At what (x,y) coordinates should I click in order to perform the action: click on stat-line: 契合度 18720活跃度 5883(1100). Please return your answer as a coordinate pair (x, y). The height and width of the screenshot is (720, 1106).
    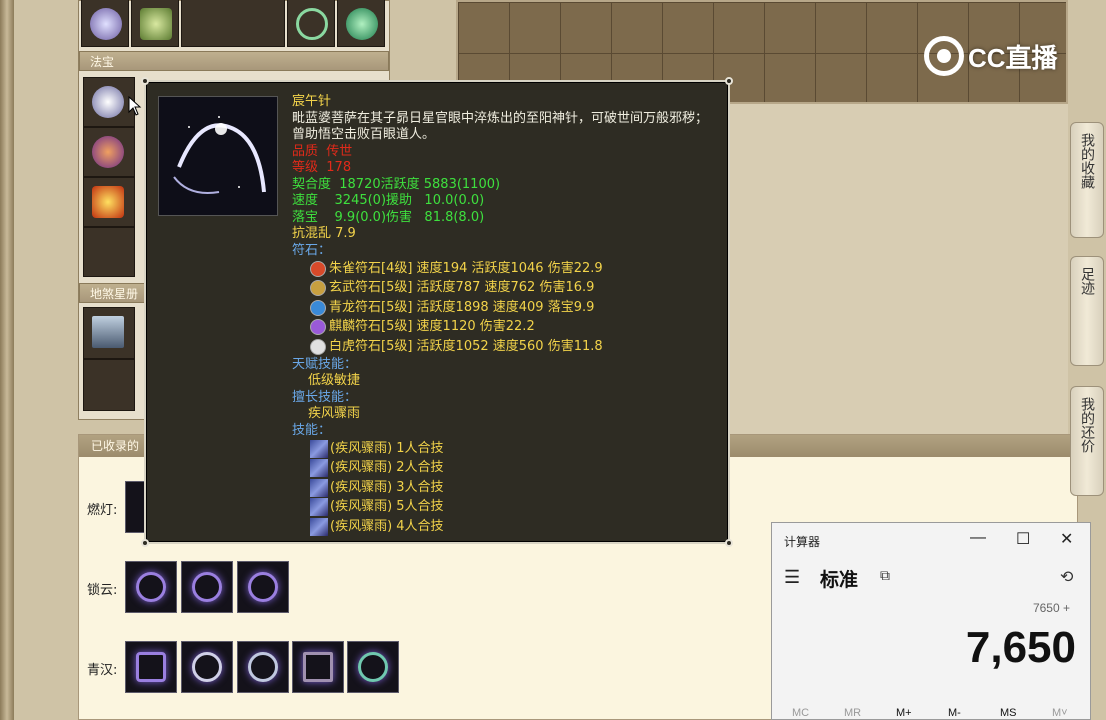
    Looking at the image, I should click on (396, 184).